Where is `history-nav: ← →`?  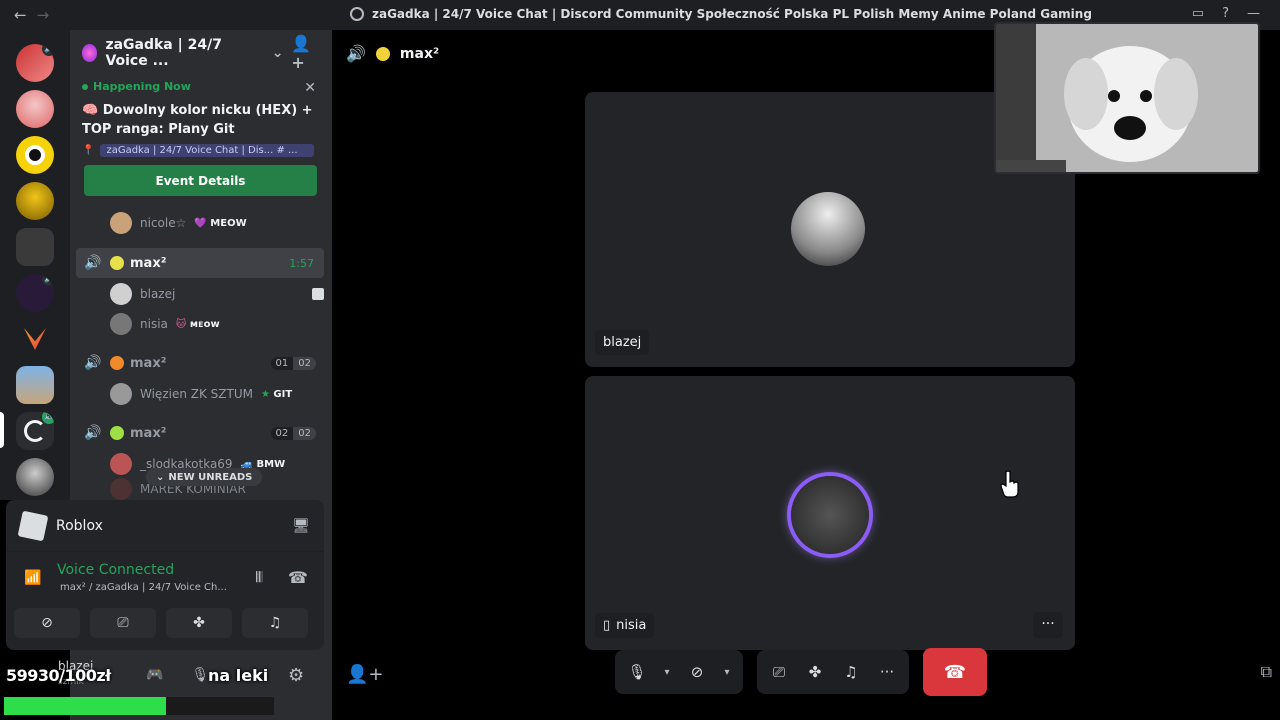
history-nav: ← → is located at coordinates (24, 15).